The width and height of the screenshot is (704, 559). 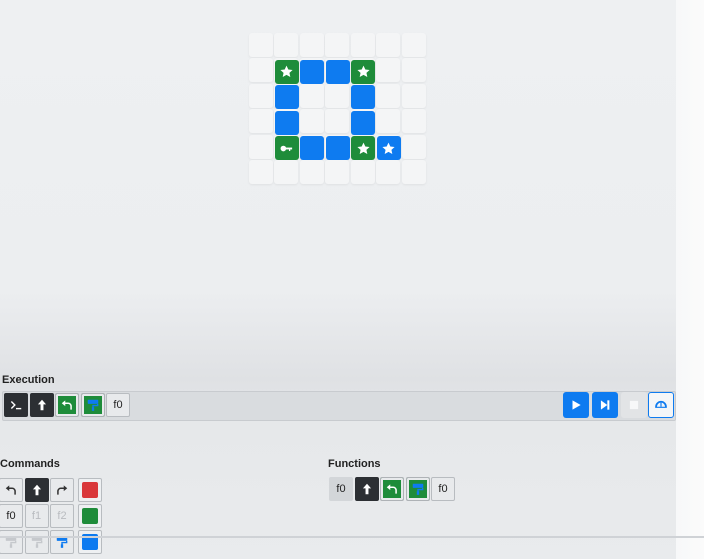 I want to click on function-f1-cell: f1, so click(x=36, y=516).